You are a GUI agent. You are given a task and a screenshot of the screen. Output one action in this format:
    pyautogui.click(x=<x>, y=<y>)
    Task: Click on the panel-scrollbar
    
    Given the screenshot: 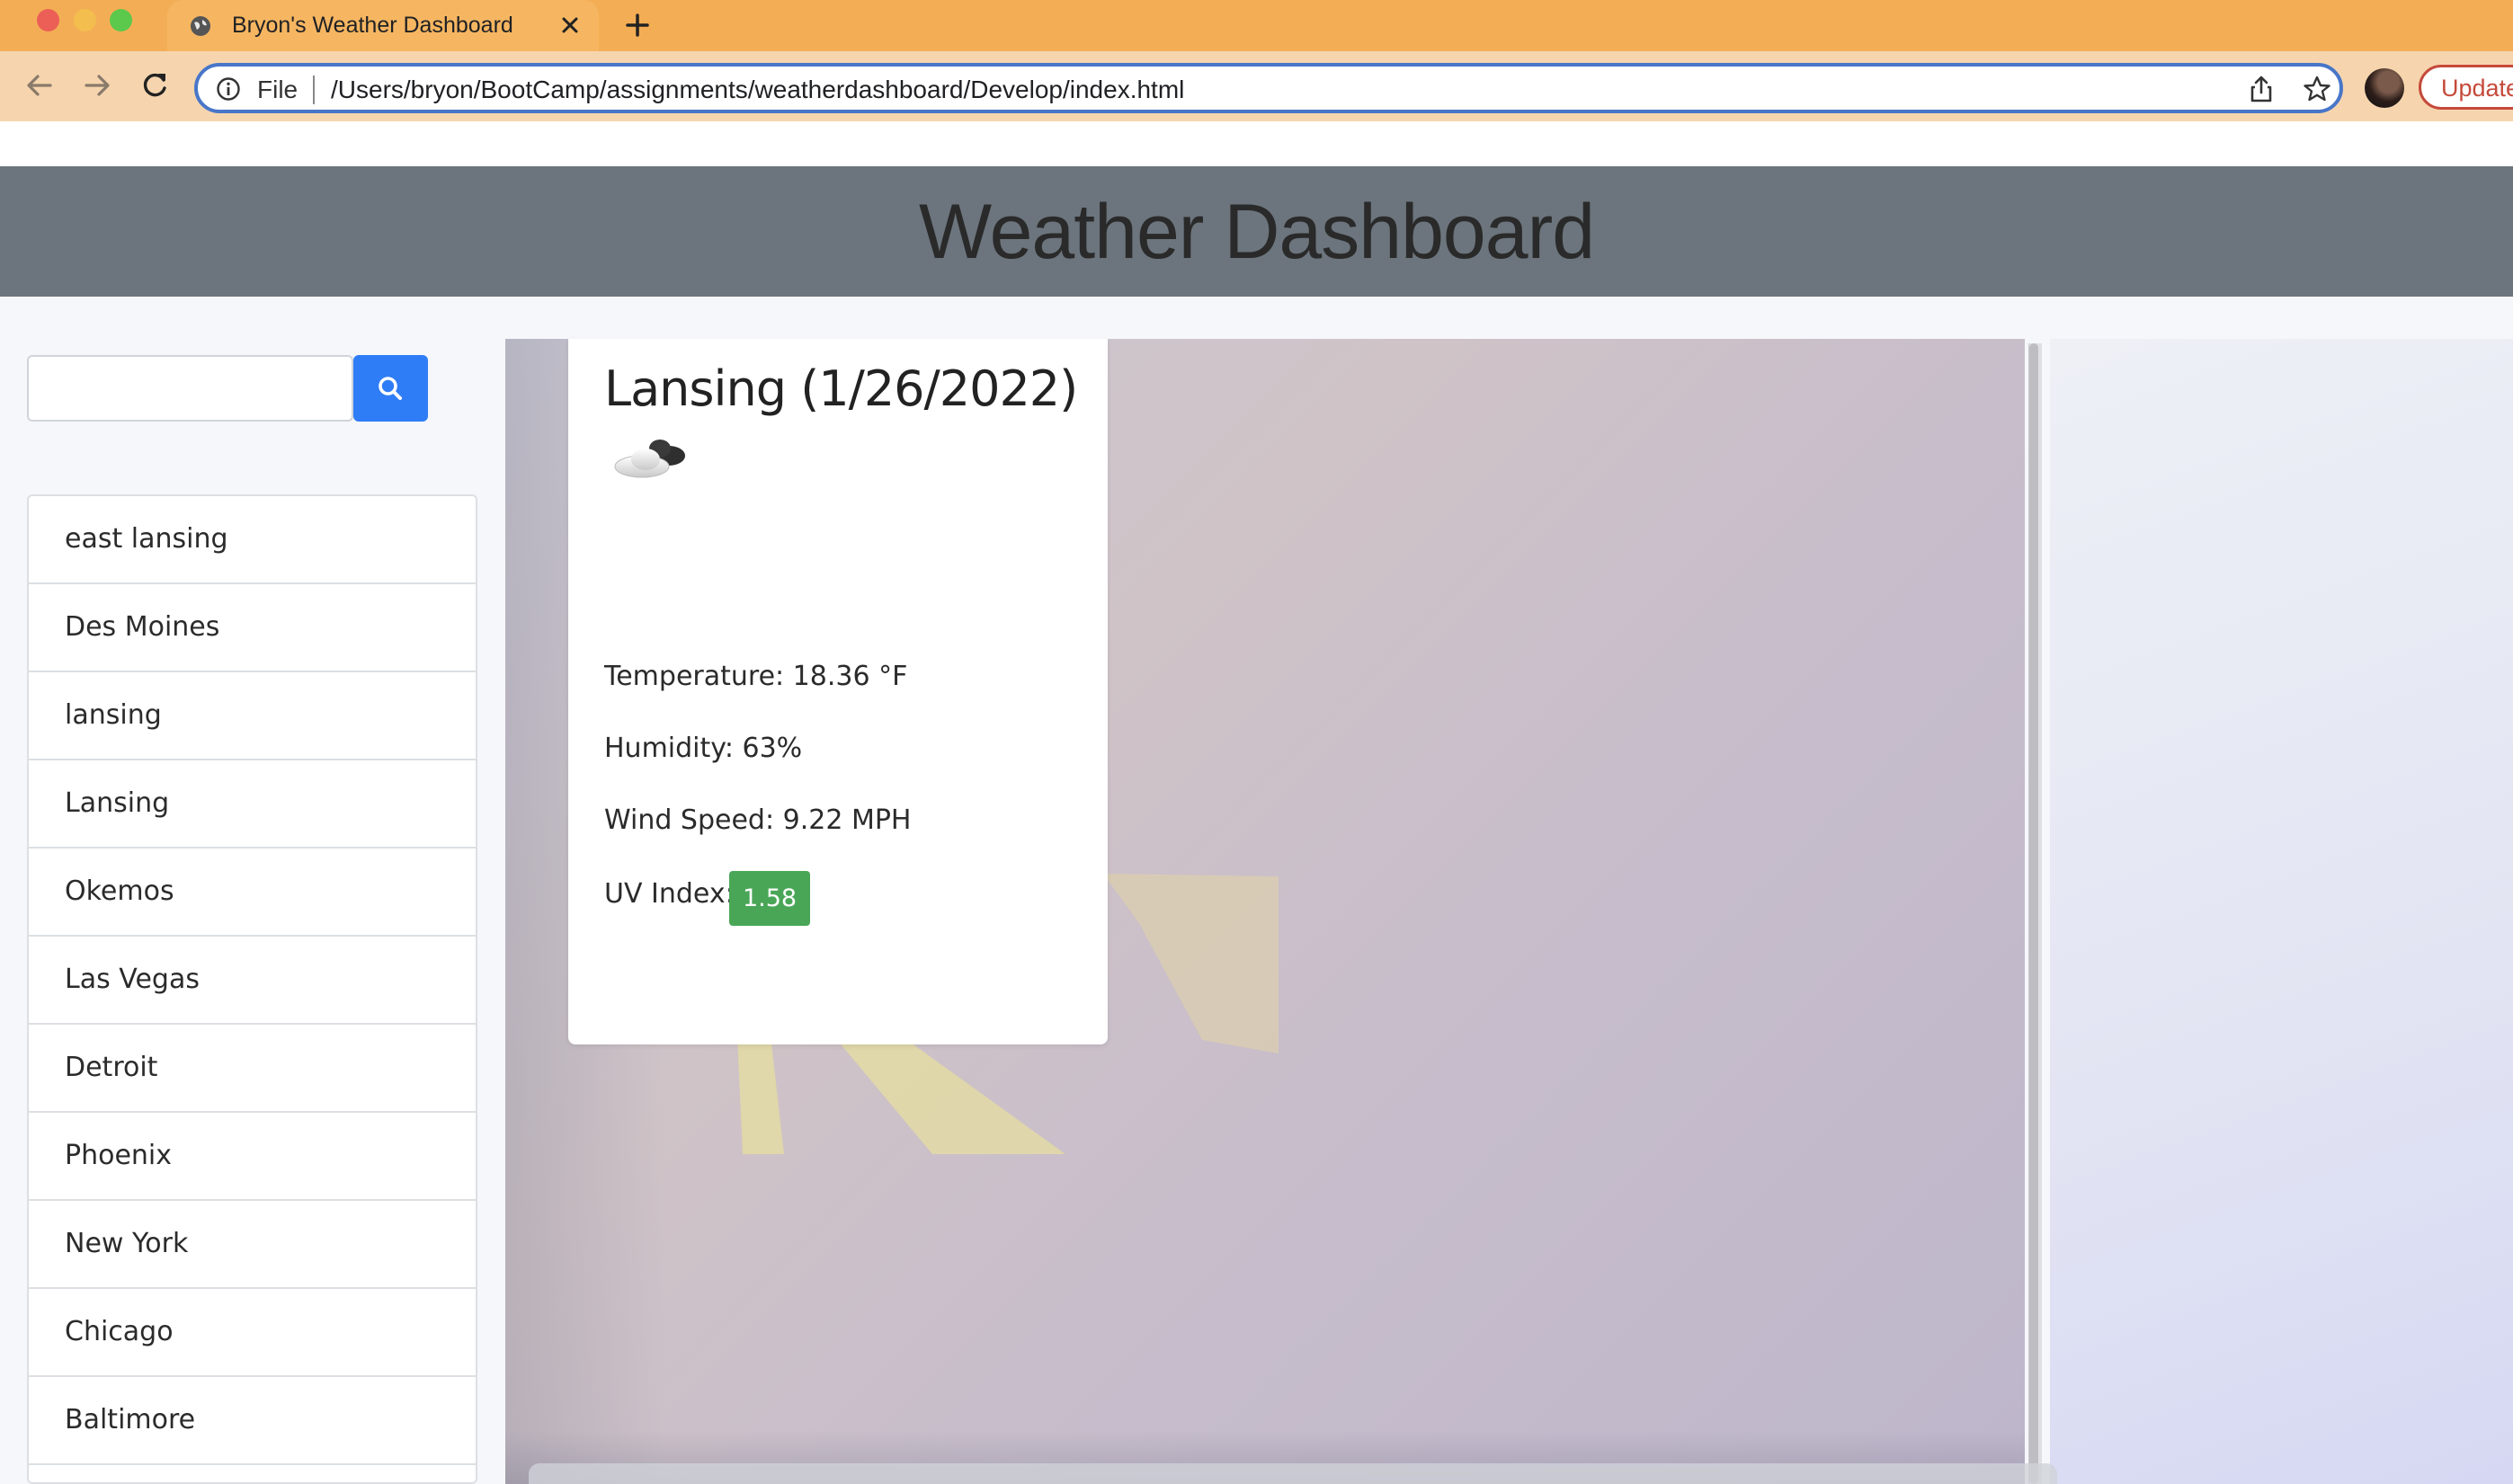 What is the action you would take?
    pyautogui.click(x=2035, y=913)
    